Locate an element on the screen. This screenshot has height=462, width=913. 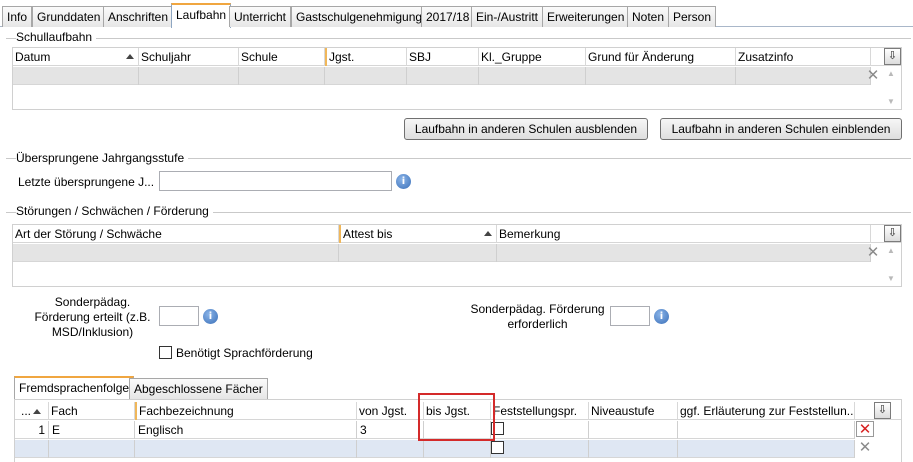
show-other-schools-button: Laufbahn in anderen Schulen einblenden is located at coordinates (781, 129).